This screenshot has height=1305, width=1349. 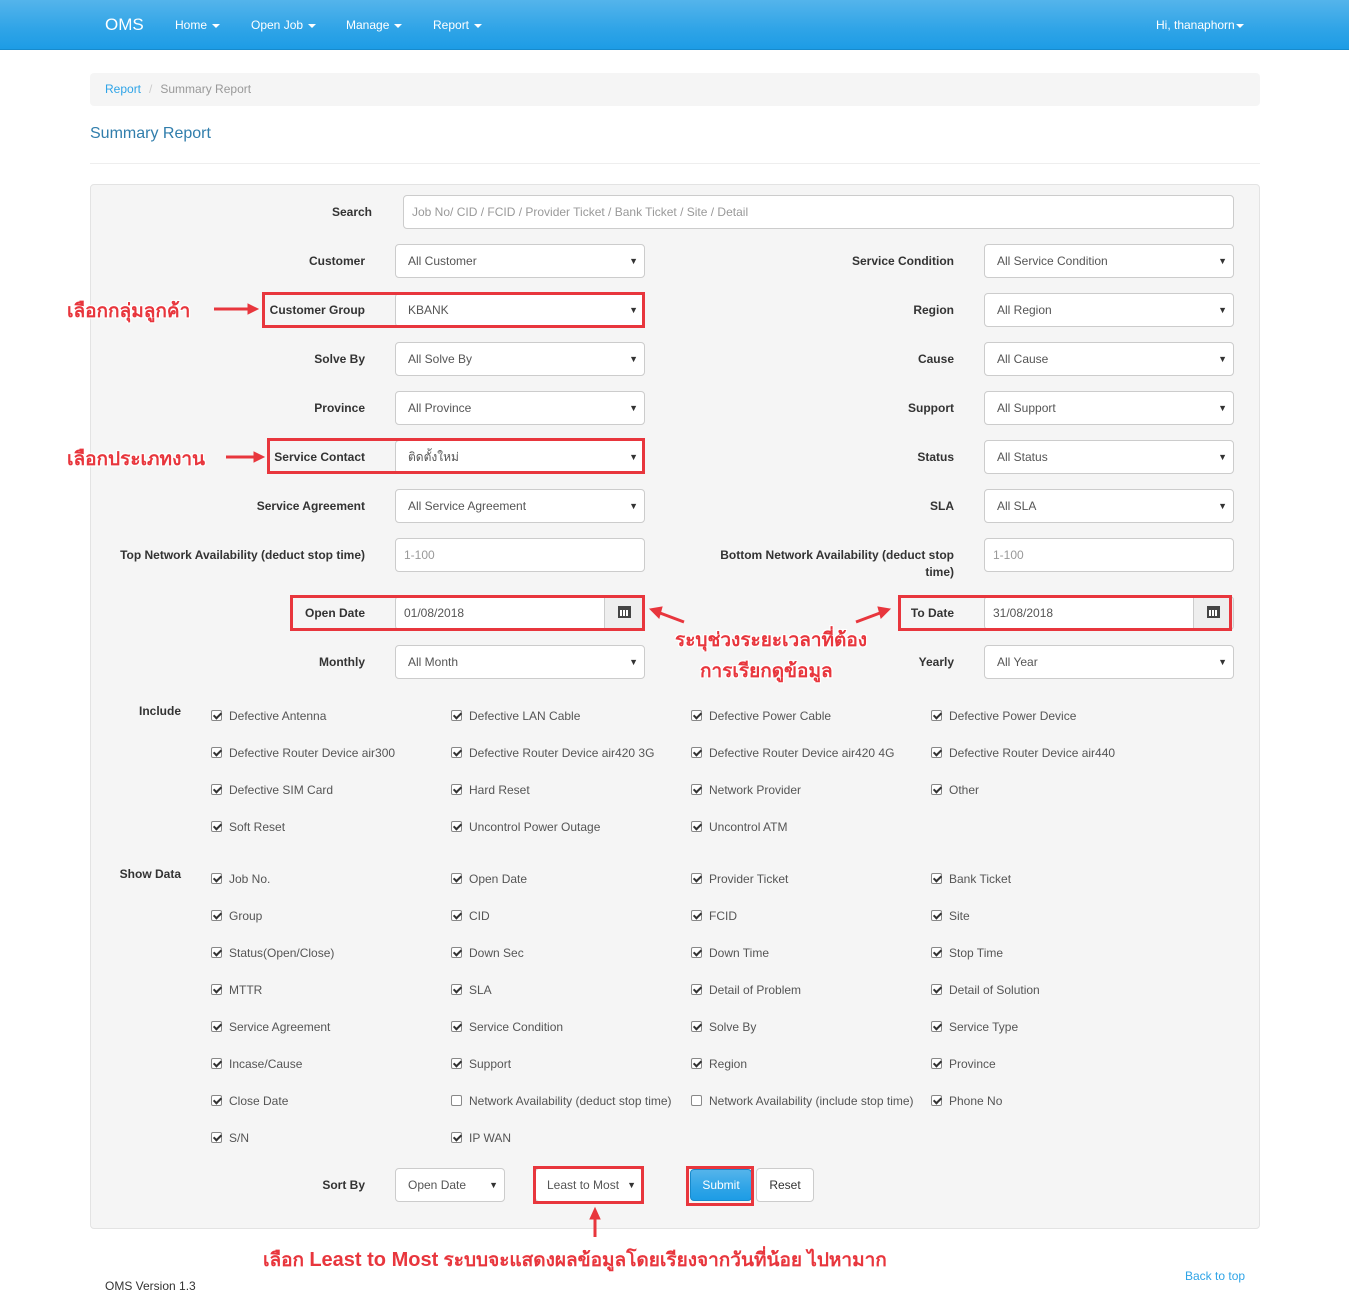 I want to click on annotation-date-range-1: ระบุช่วงระยะเวลาที่ต้อง, so click(x=771, y=640).